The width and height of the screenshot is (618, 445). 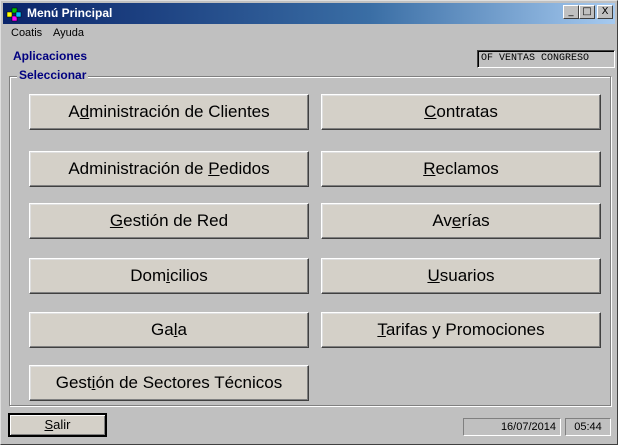 I want to click on usuarios-button: Usuarios, so click(x=461, y=276).